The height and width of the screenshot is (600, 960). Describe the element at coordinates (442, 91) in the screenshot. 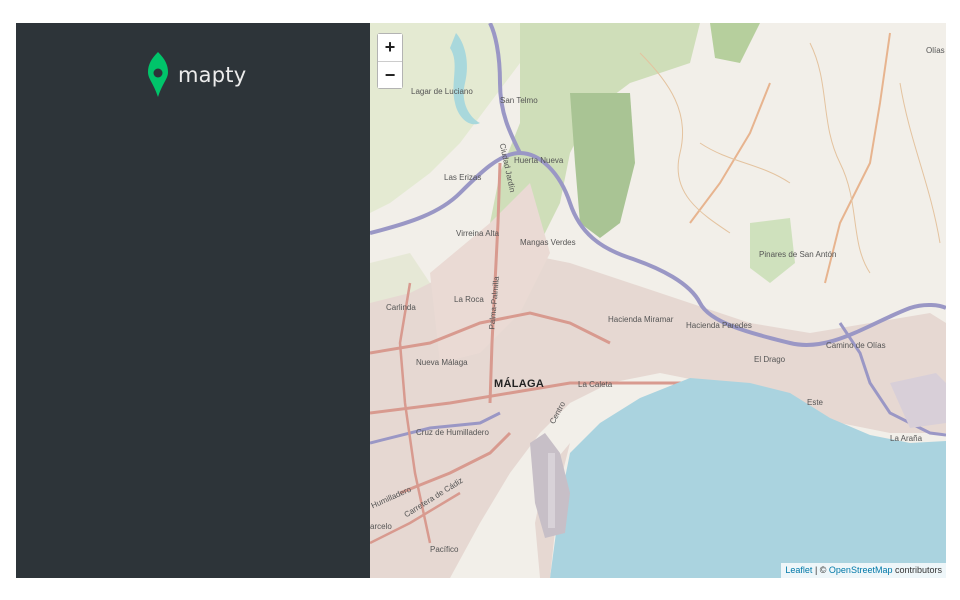

I see `place-label: Lagar de Luciano` at that location.